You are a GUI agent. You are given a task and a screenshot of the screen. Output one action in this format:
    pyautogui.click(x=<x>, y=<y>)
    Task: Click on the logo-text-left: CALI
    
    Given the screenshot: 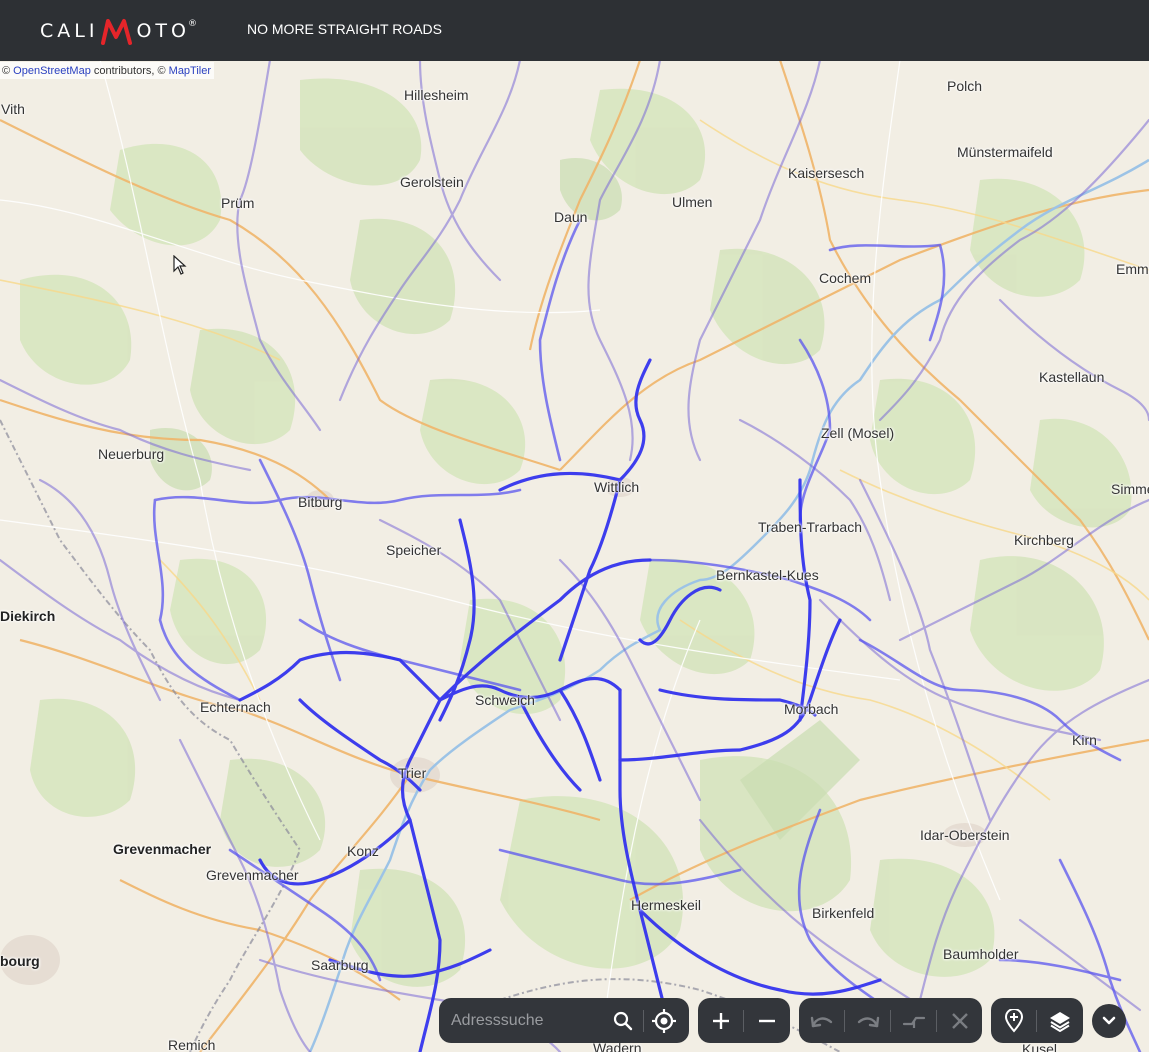 What is the action you would take?
    pyautogui.click(x=69, y=31)
    